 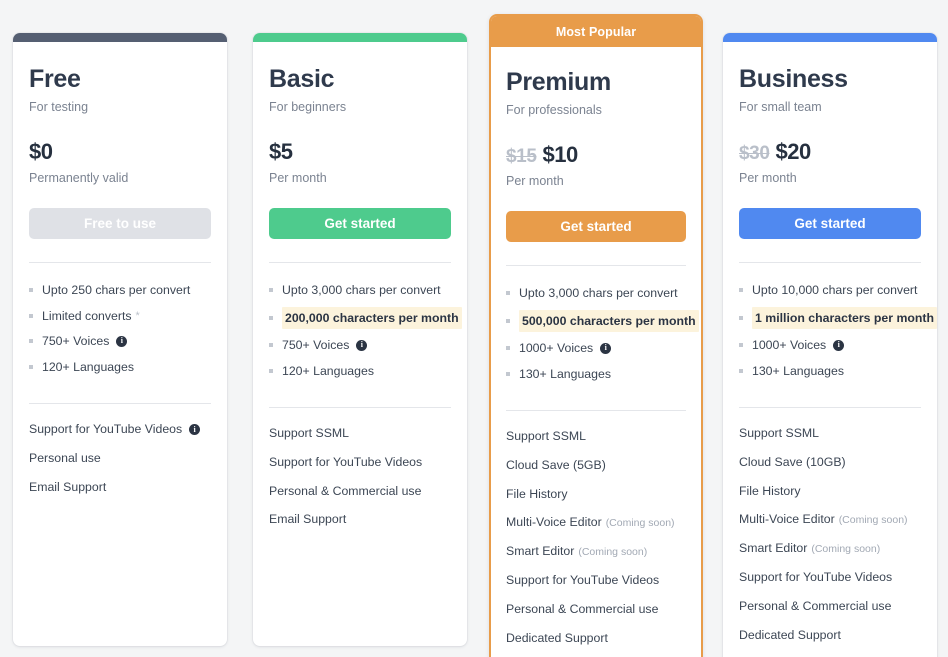 I want to click on feature-item: Personal & Commercial use, so click(x=596, y=609).